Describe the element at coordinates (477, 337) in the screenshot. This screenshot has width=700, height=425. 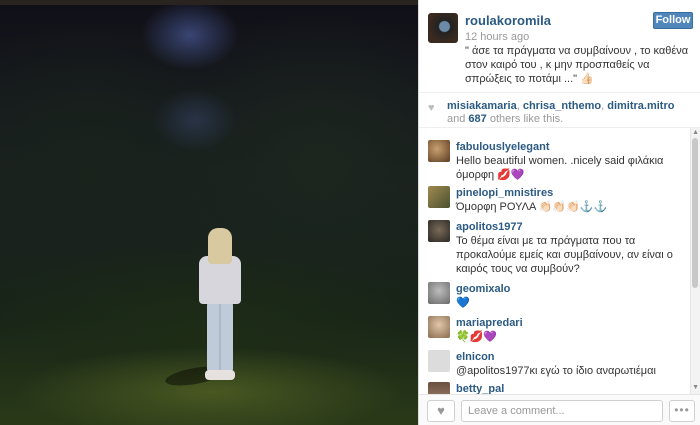
I see `comment-text: 🍀💋💜` at that location.